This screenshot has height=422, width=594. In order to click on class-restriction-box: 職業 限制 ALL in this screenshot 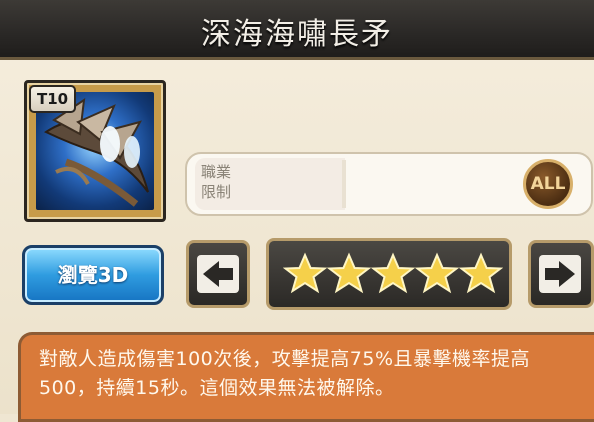, I will do `click(389, 184)`.